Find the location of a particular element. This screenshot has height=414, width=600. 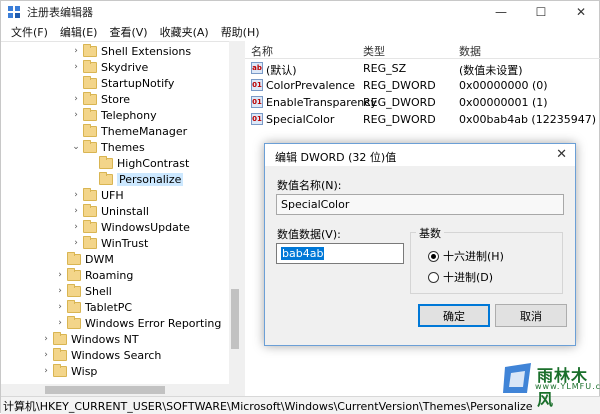

radio-checked-icon is located at coordinates (433, 256).